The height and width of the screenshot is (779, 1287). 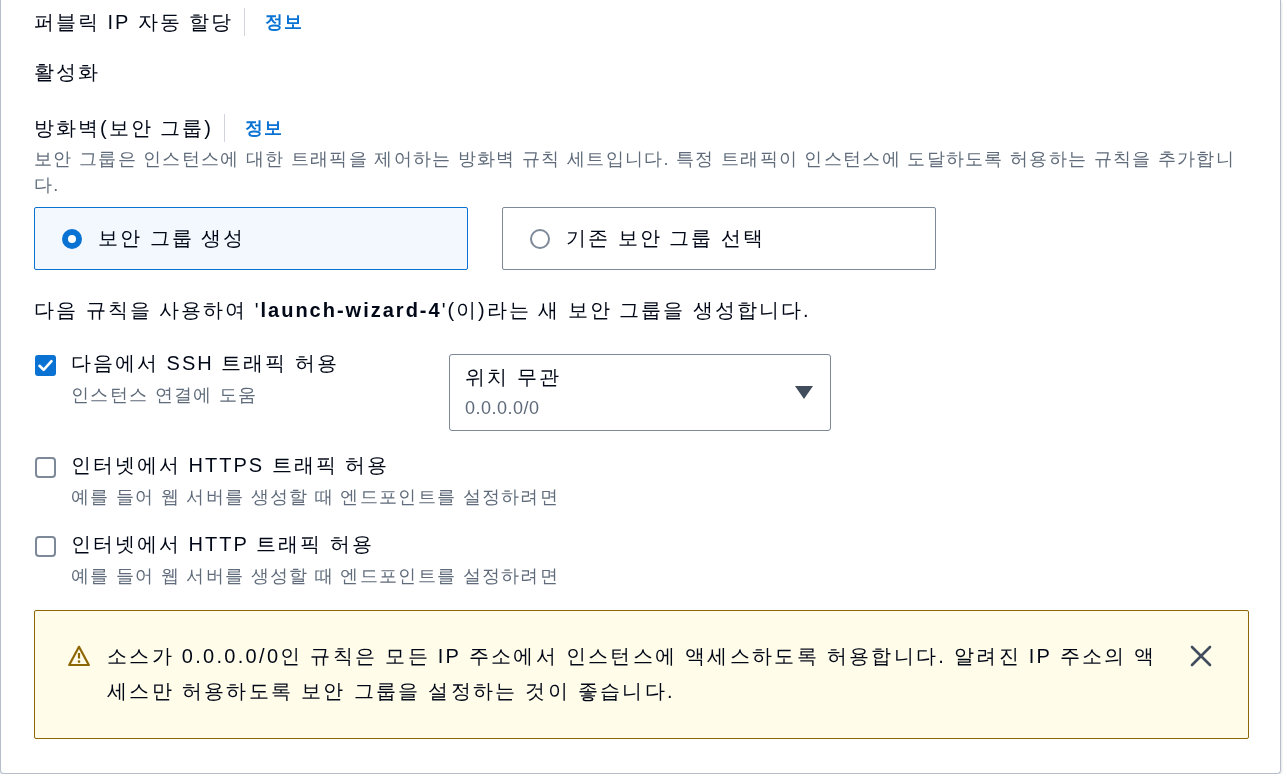 What do you see at coordinates (230, 465) in the screenshot?
I see `rule-label: 인터넷에서 HTTPS 트래픽 허용` at bounding box center [230, 465].